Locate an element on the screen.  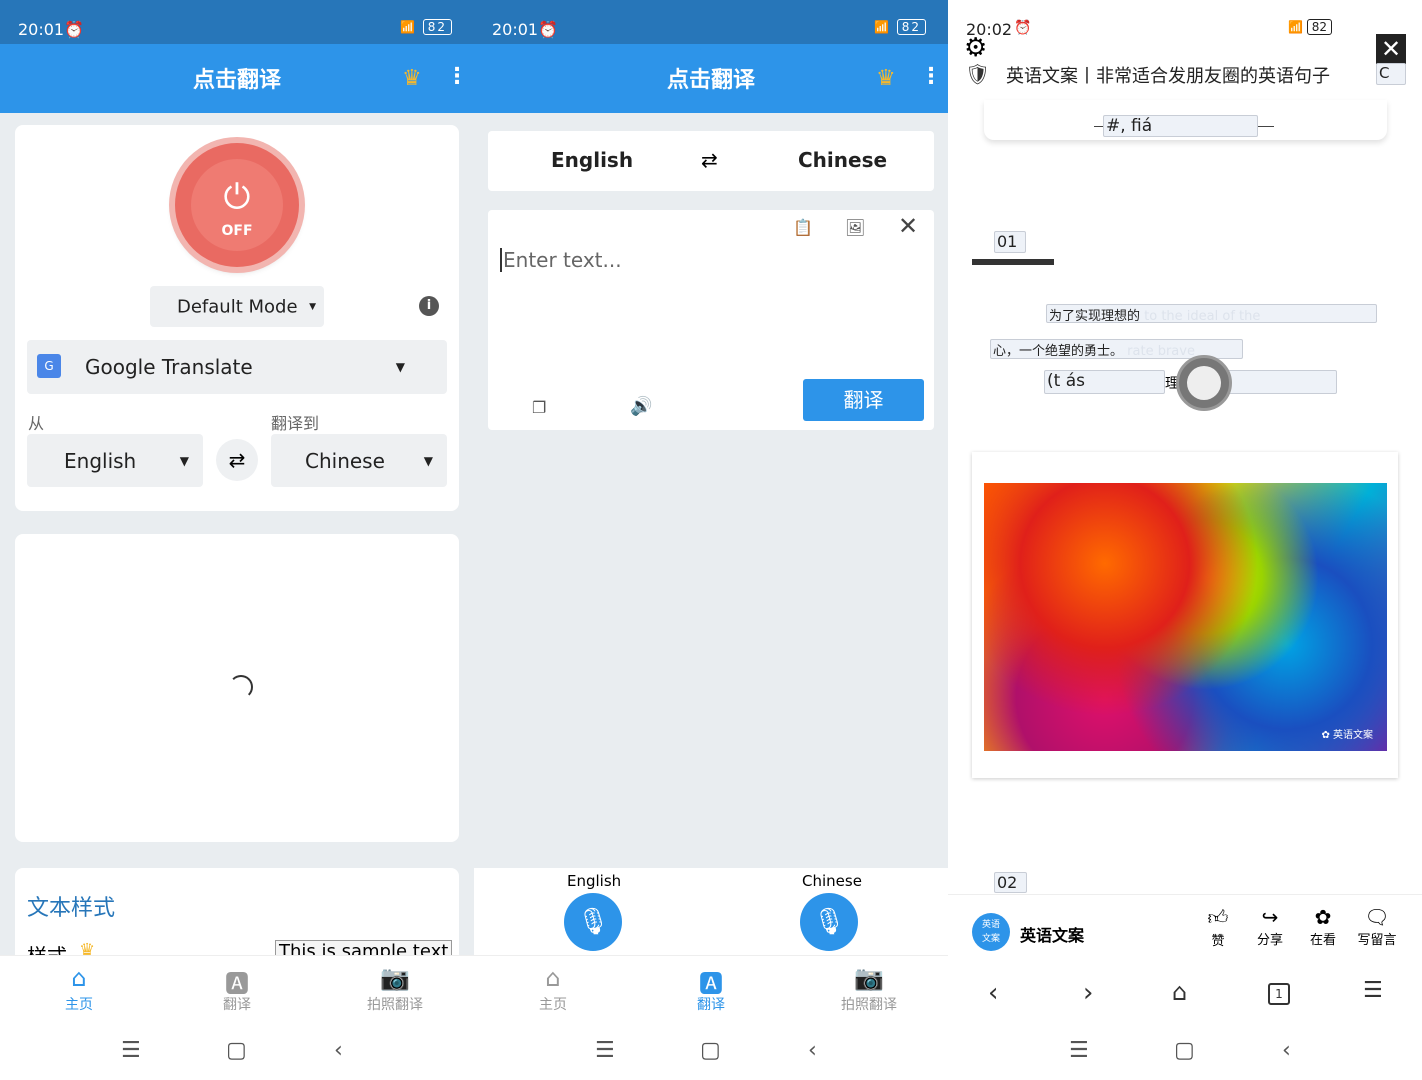
input-card: 📋 🖼 ✕ Enter text... ❐ 🔊 翻译 is located at coordinates (711, 320).